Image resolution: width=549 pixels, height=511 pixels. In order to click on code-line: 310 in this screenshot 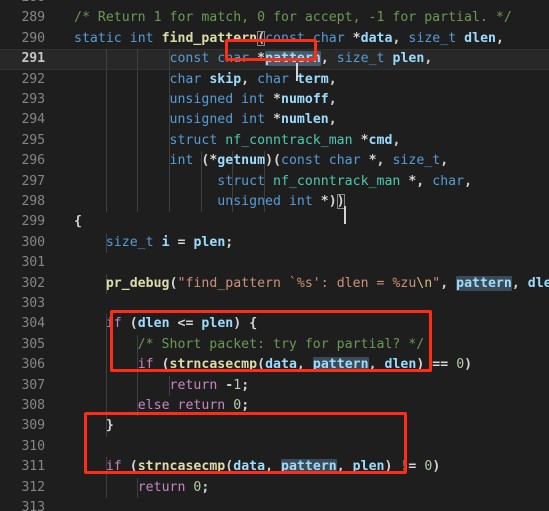, I will do `click(274, 447)`.